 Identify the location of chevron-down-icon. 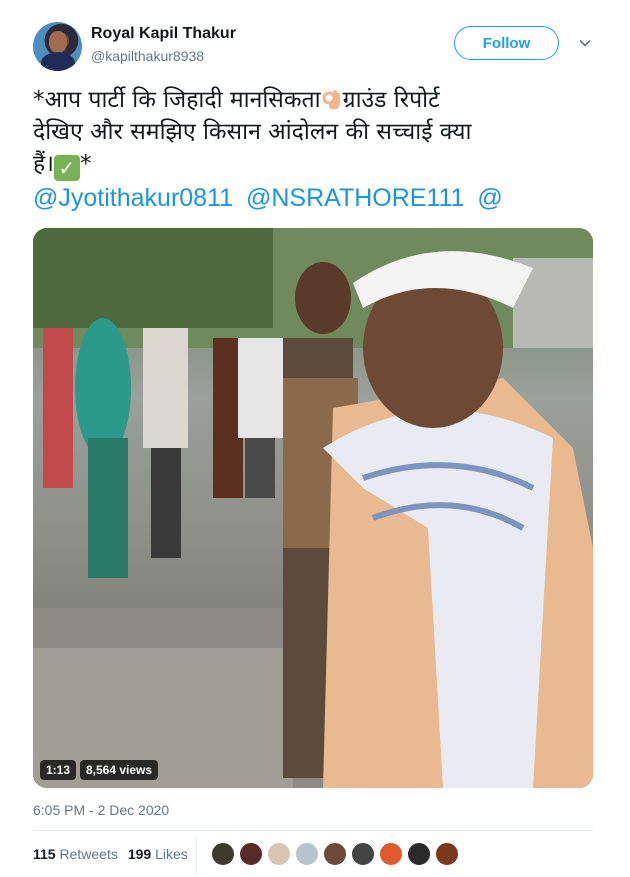
(585, 43).